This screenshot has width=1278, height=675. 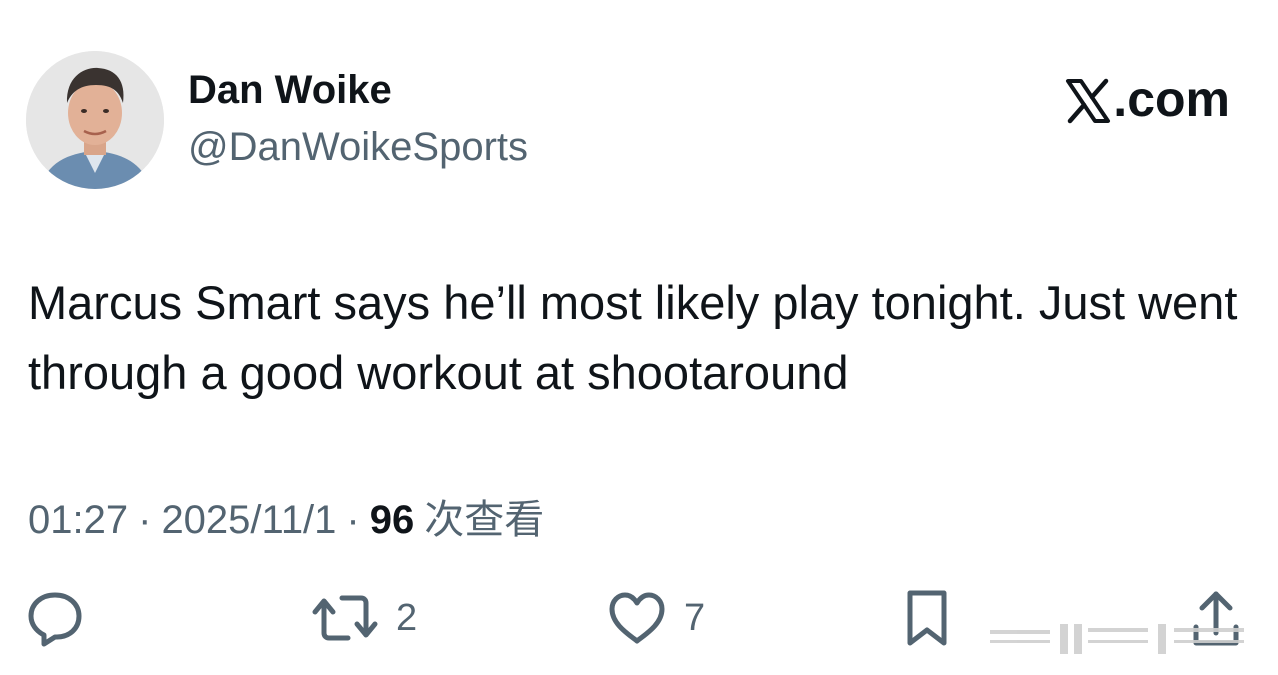 I want to click on bookmark-button, so click(x=927, y=618).